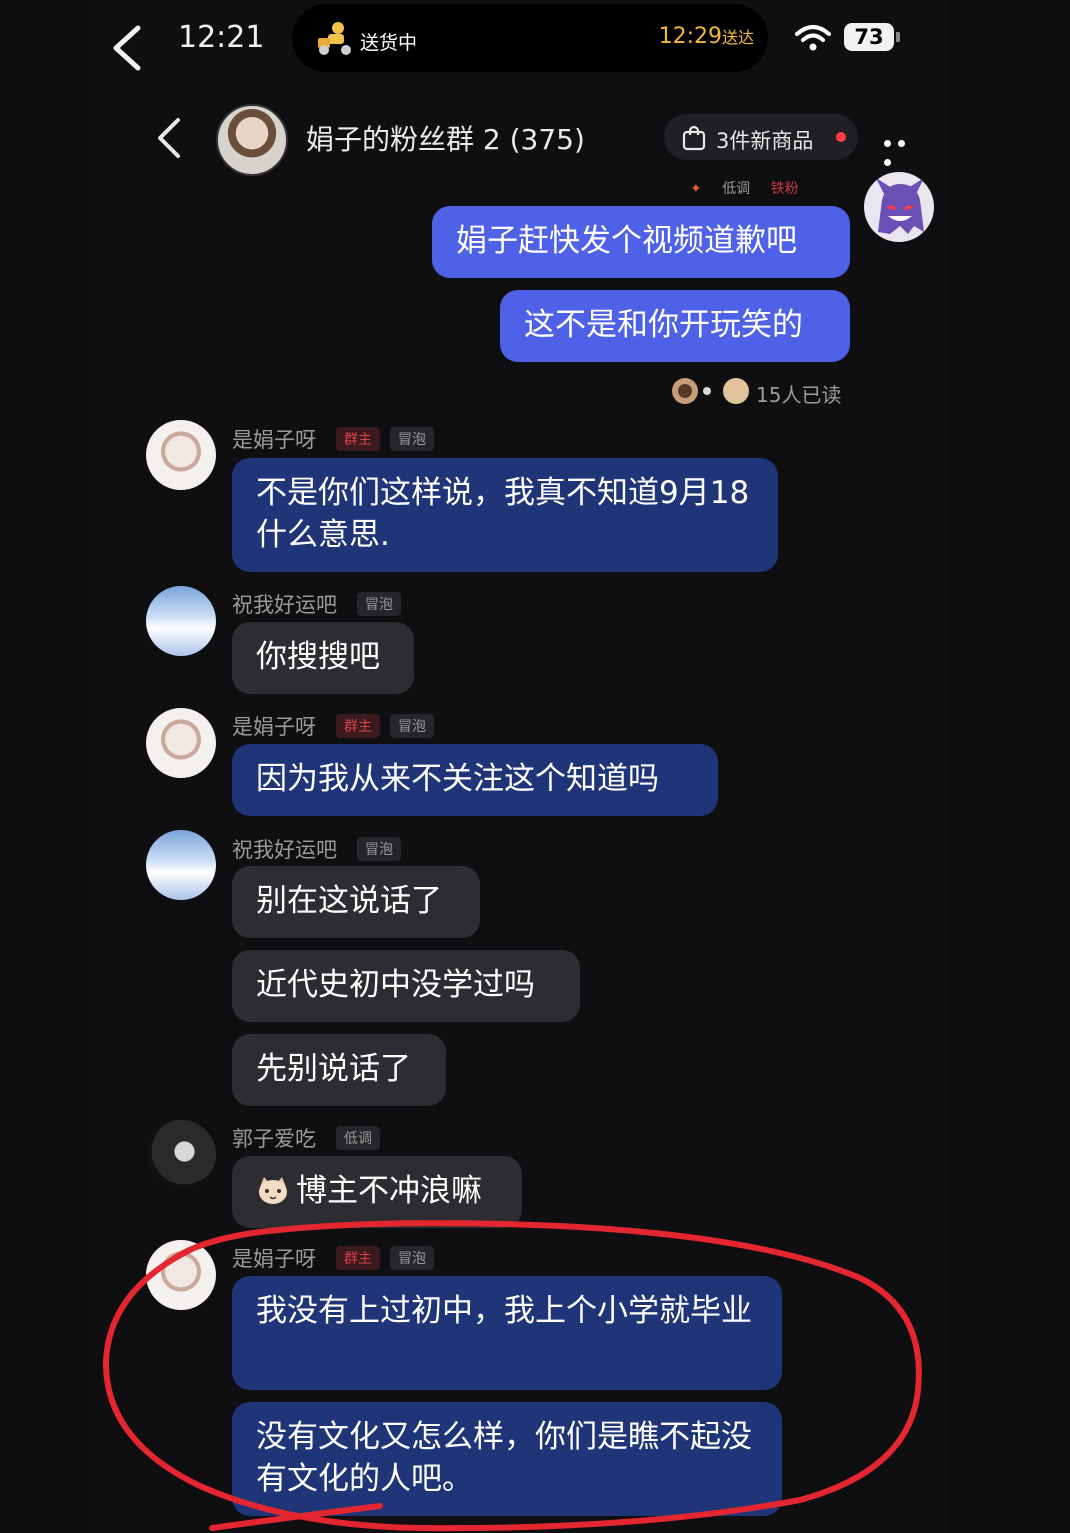 The height and width of the screenshot is (1533, 1070). I want to click on my-message-bubble: 娟子赶快发个视频道歉吧, so click(641, 242).